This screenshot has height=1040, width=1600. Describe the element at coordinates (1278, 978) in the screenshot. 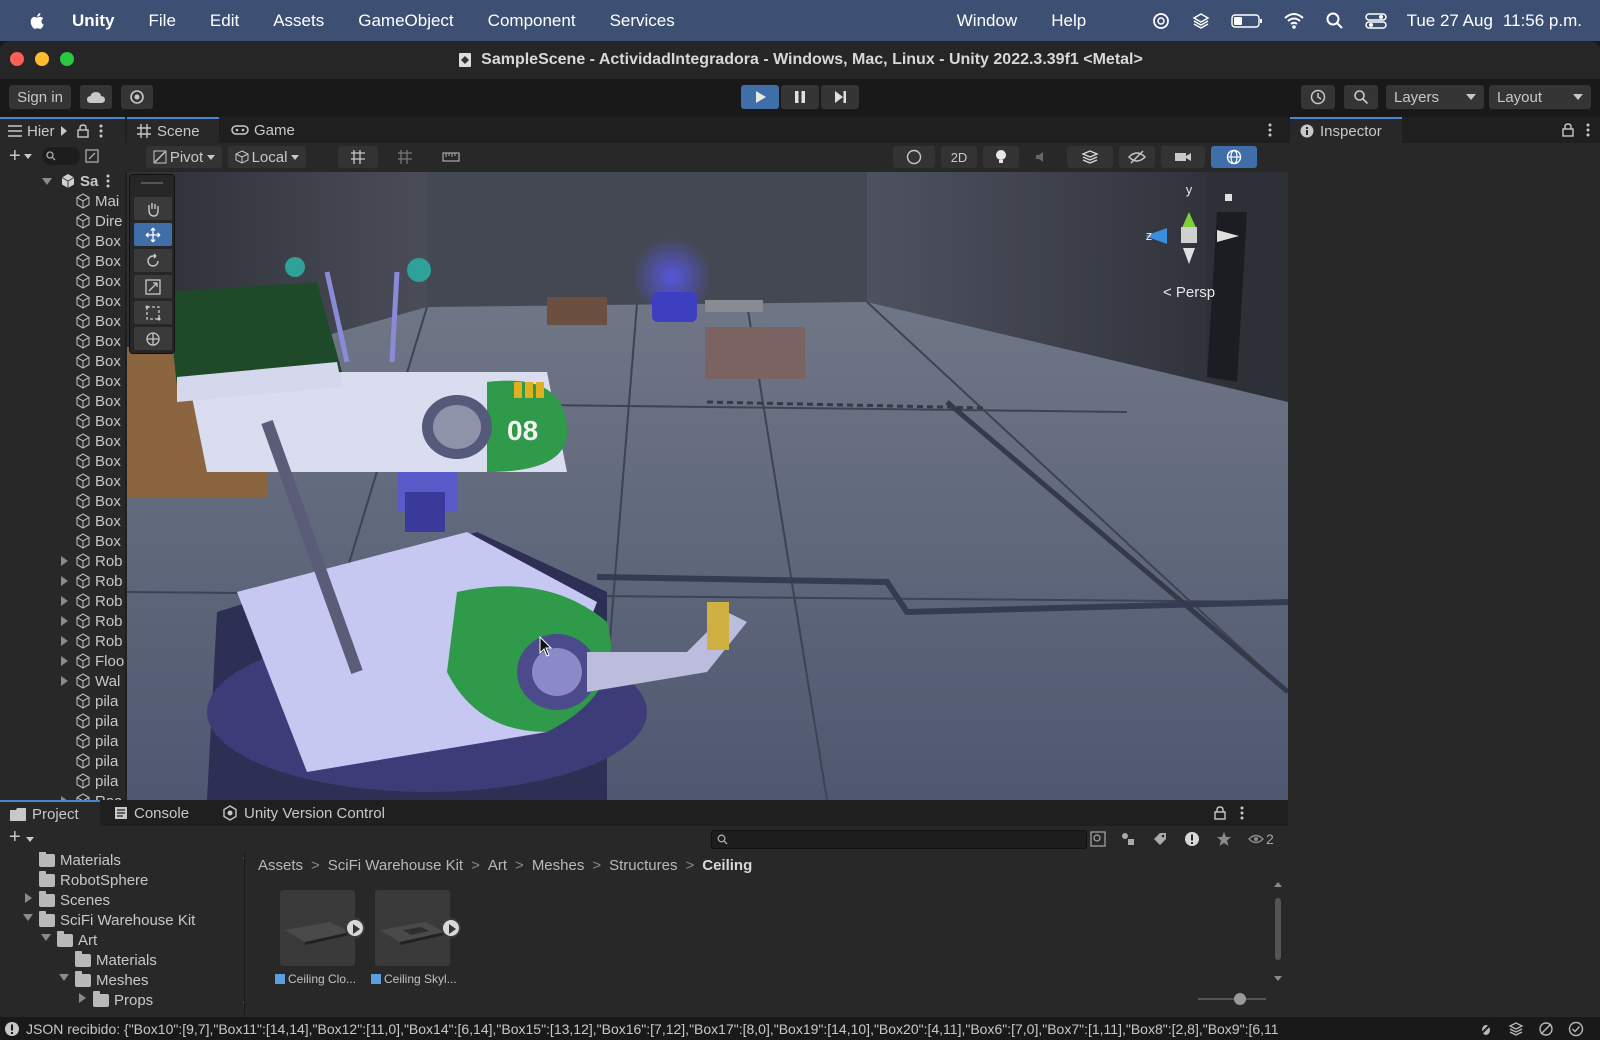

I see `scroll-down-icon` at that location.